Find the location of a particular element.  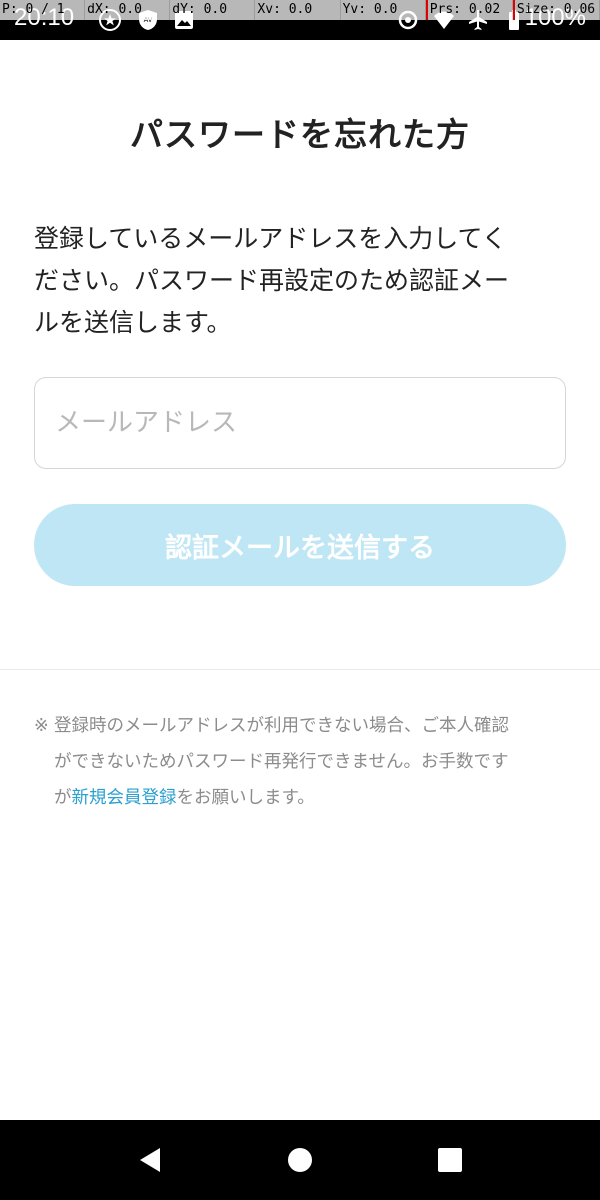

divider is located at coordinates (300, 669).